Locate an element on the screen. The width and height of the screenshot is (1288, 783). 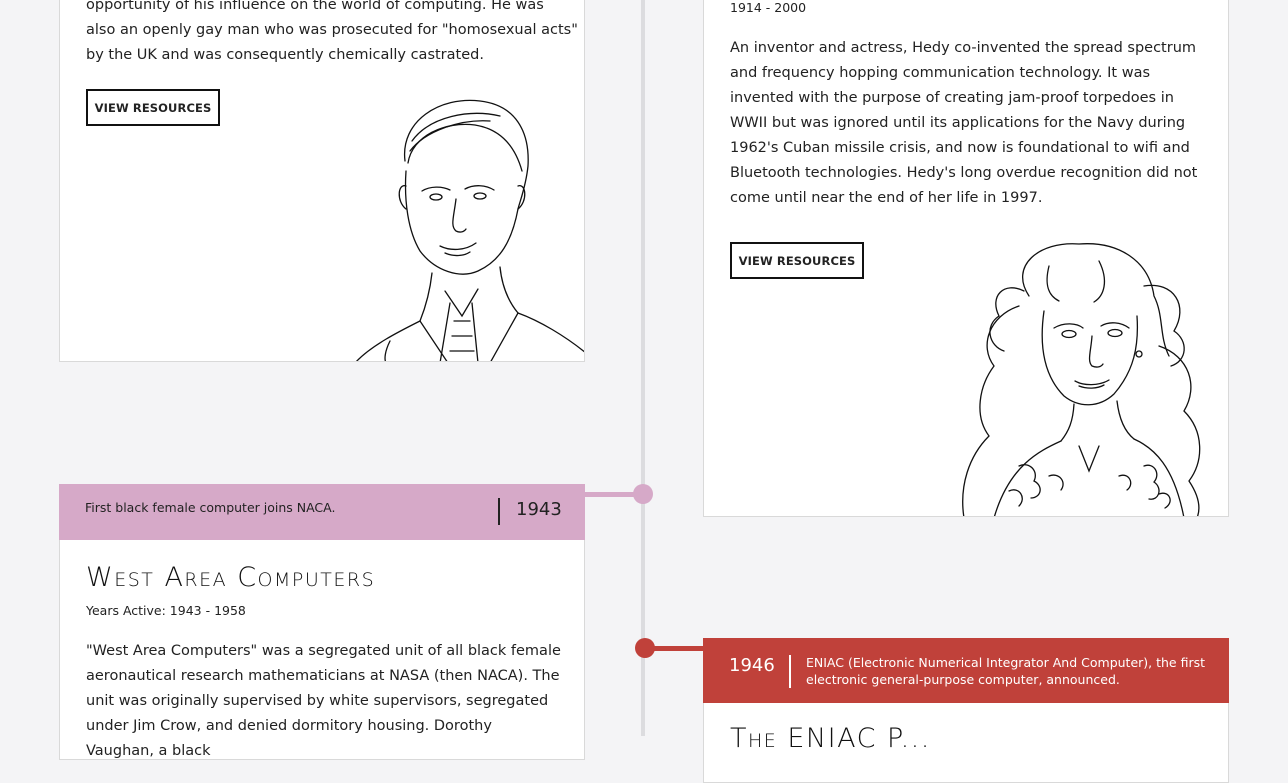
turing-view-resources-button: VIEW RESOURCES is located at coordinates (153, 107).